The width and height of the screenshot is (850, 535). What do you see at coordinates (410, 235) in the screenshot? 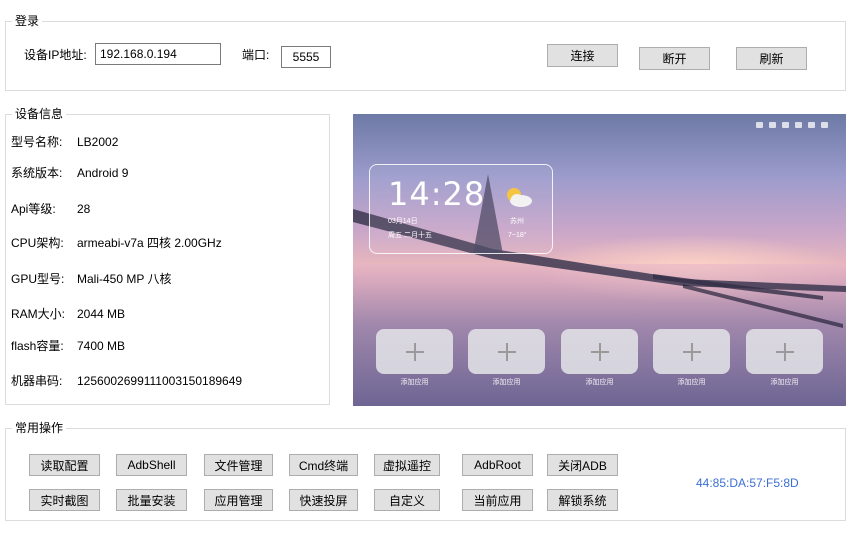
I see `clock-lunar-date: 周五 二月十五` at bounding box center [410, 235].